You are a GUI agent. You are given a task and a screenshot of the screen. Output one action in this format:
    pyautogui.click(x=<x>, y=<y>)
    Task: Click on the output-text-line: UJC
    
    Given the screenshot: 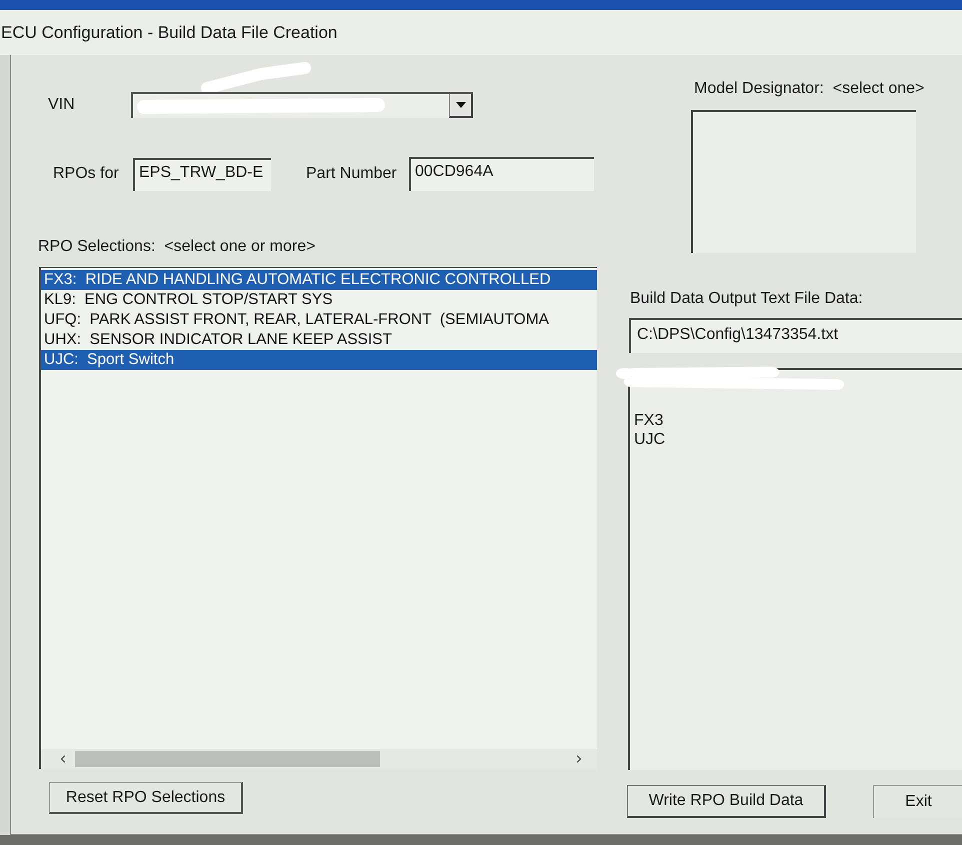 What is the action you would take?
    pyautogui.click(x=650, y=439)
    